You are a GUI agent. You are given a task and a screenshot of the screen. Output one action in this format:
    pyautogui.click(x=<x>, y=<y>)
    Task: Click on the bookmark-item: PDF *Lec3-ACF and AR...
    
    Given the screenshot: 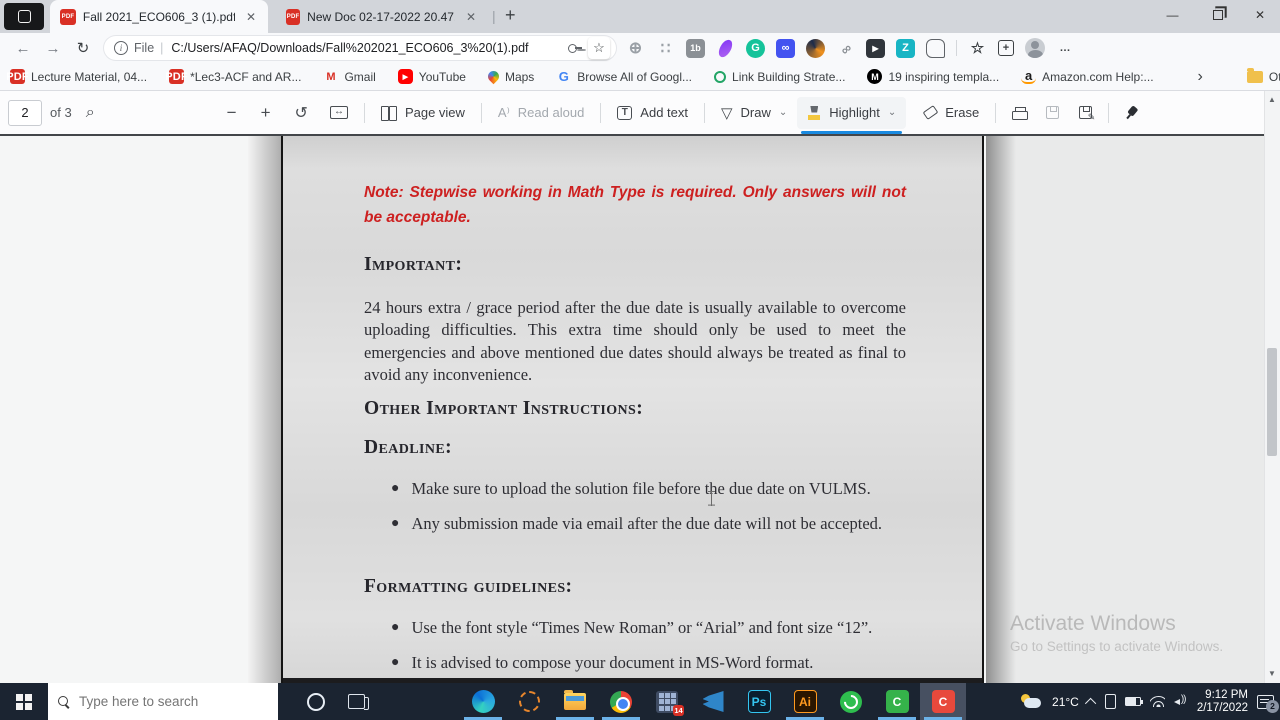 What is the action you would take?
    pyautogui.click(x=233, y=76)
    